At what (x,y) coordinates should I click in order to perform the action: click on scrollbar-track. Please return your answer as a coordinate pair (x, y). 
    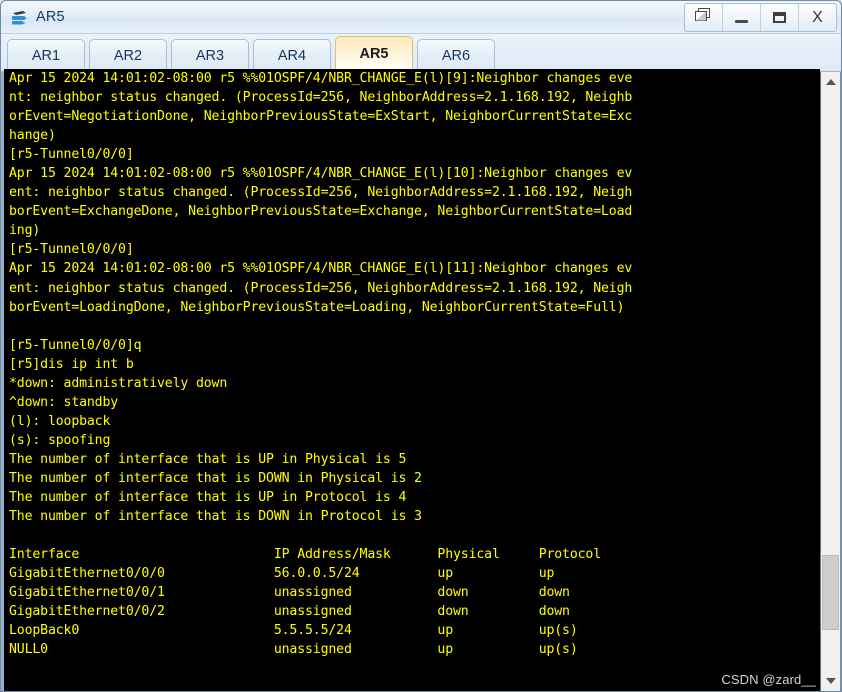
    Looking at the image, I should click on (830, 381).